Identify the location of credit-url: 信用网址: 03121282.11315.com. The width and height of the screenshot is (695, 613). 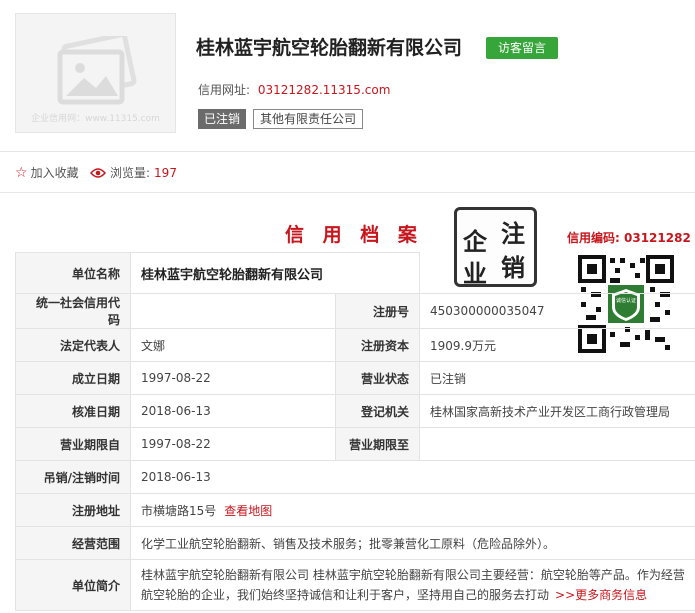
(294, 89).